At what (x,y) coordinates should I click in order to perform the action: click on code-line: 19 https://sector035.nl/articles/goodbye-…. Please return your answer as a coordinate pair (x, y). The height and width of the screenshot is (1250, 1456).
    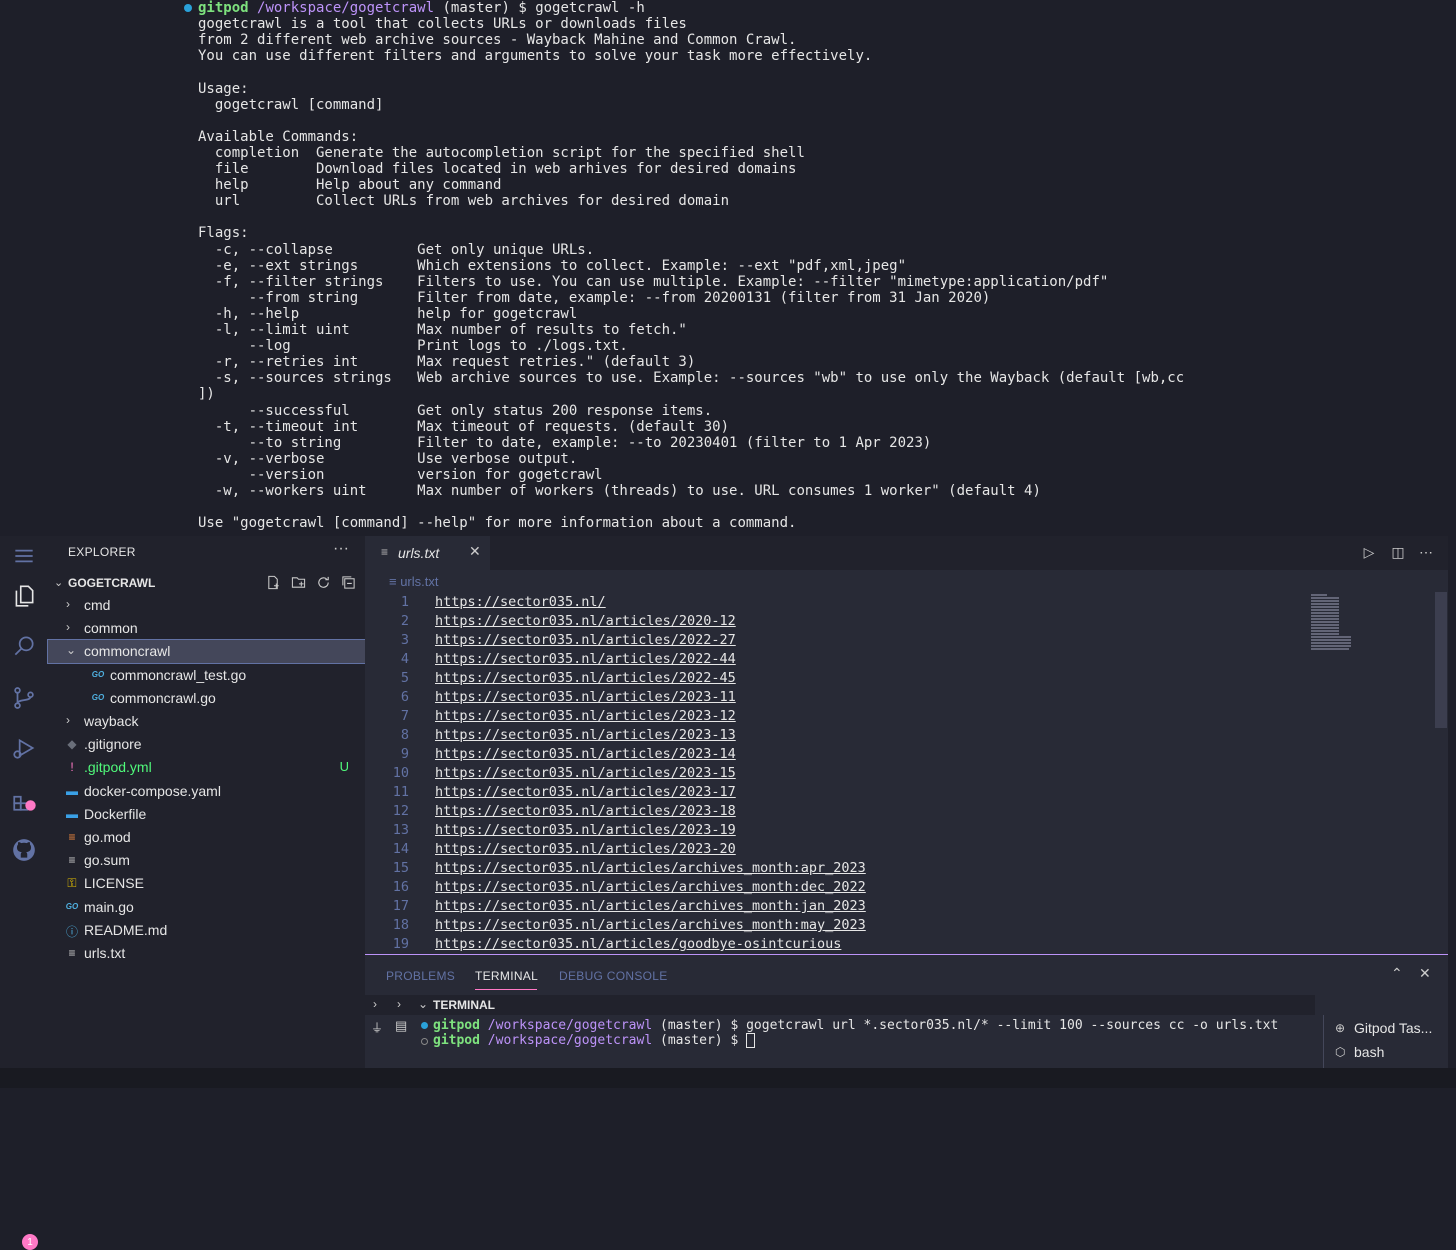
    Looking at the image, I should click on (835, 944).